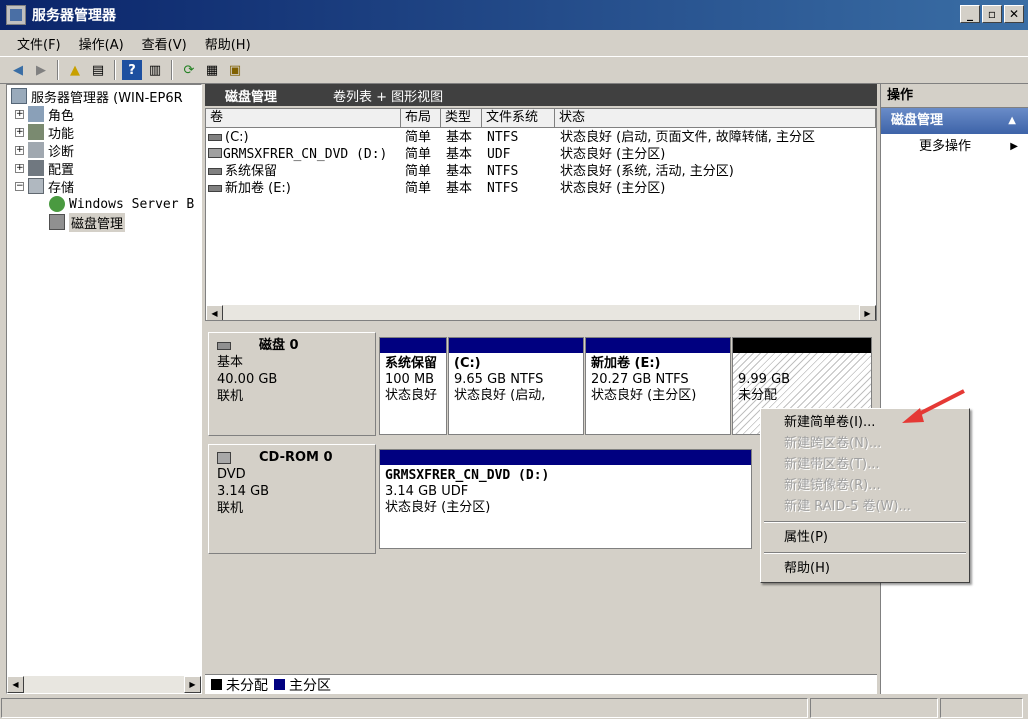  Describe the element at coordinates (251, 171) in the screenshot. I see `volume-name: 系统保留` at that location.